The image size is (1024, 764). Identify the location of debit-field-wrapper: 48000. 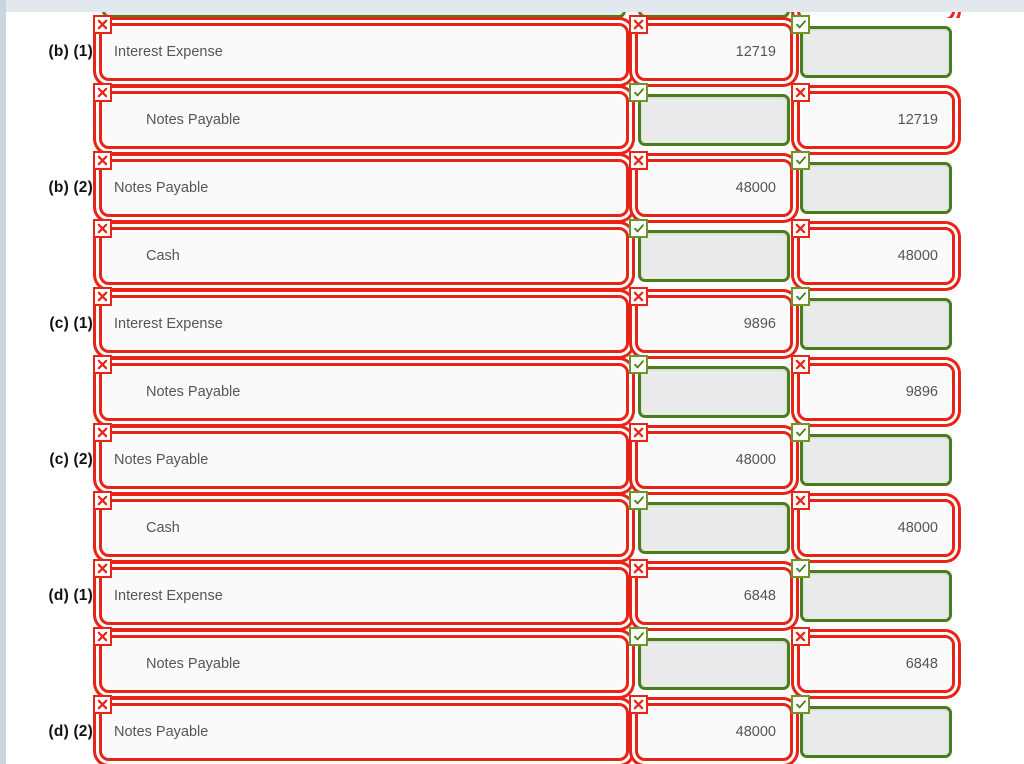
(711, 728).